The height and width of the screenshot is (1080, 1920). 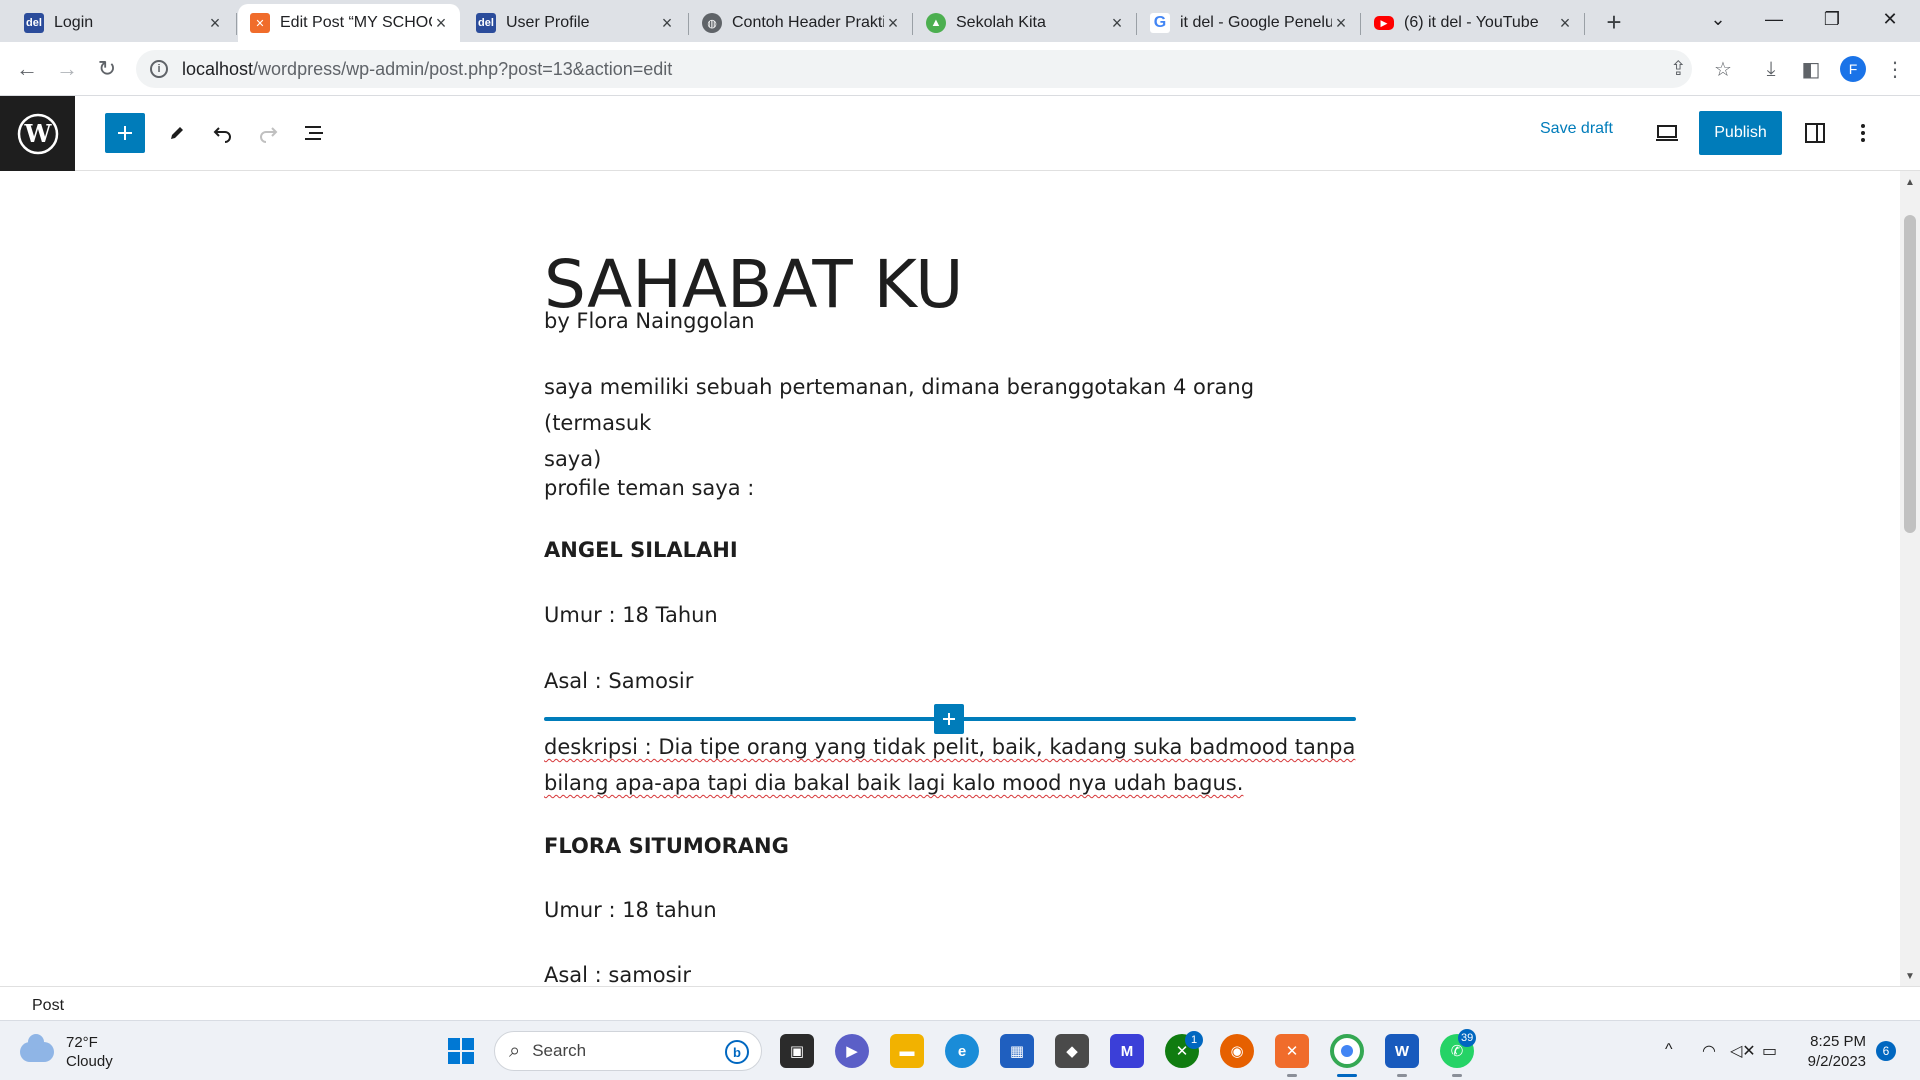 I want to click on show-hidden-icons-icon: ^, so click(x=1669, y=1050).